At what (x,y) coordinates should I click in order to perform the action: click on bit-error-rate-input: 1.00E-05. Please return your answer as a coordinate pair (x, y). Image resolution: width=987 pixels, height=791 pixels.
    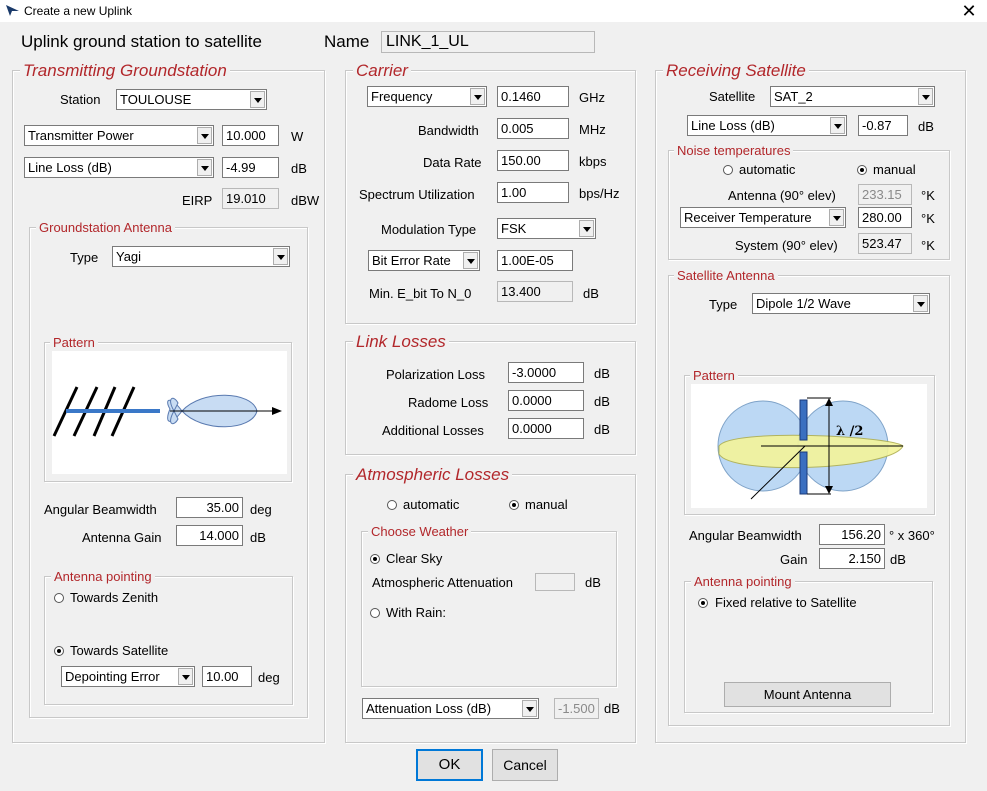
    Looking at the image, I should click on (535, 260).